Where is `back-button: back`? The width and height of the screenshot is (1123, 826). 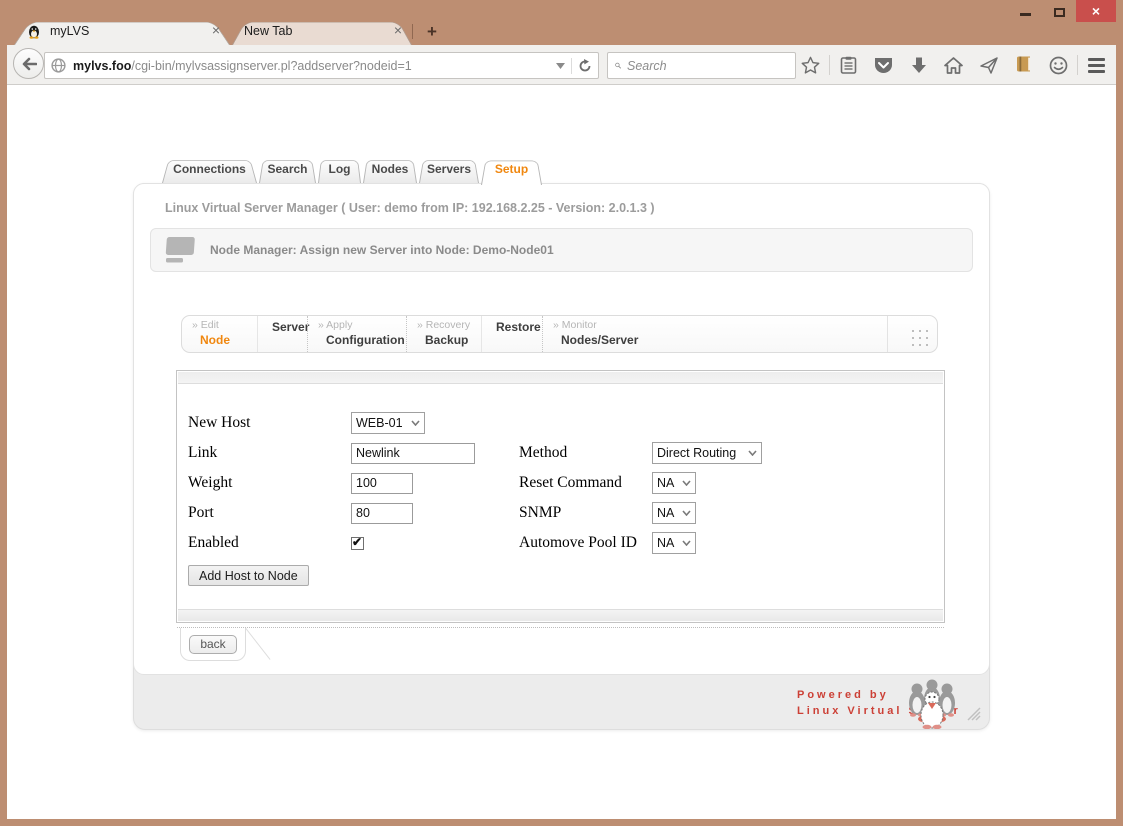
back-button: back is located at coordinates (213, 644).